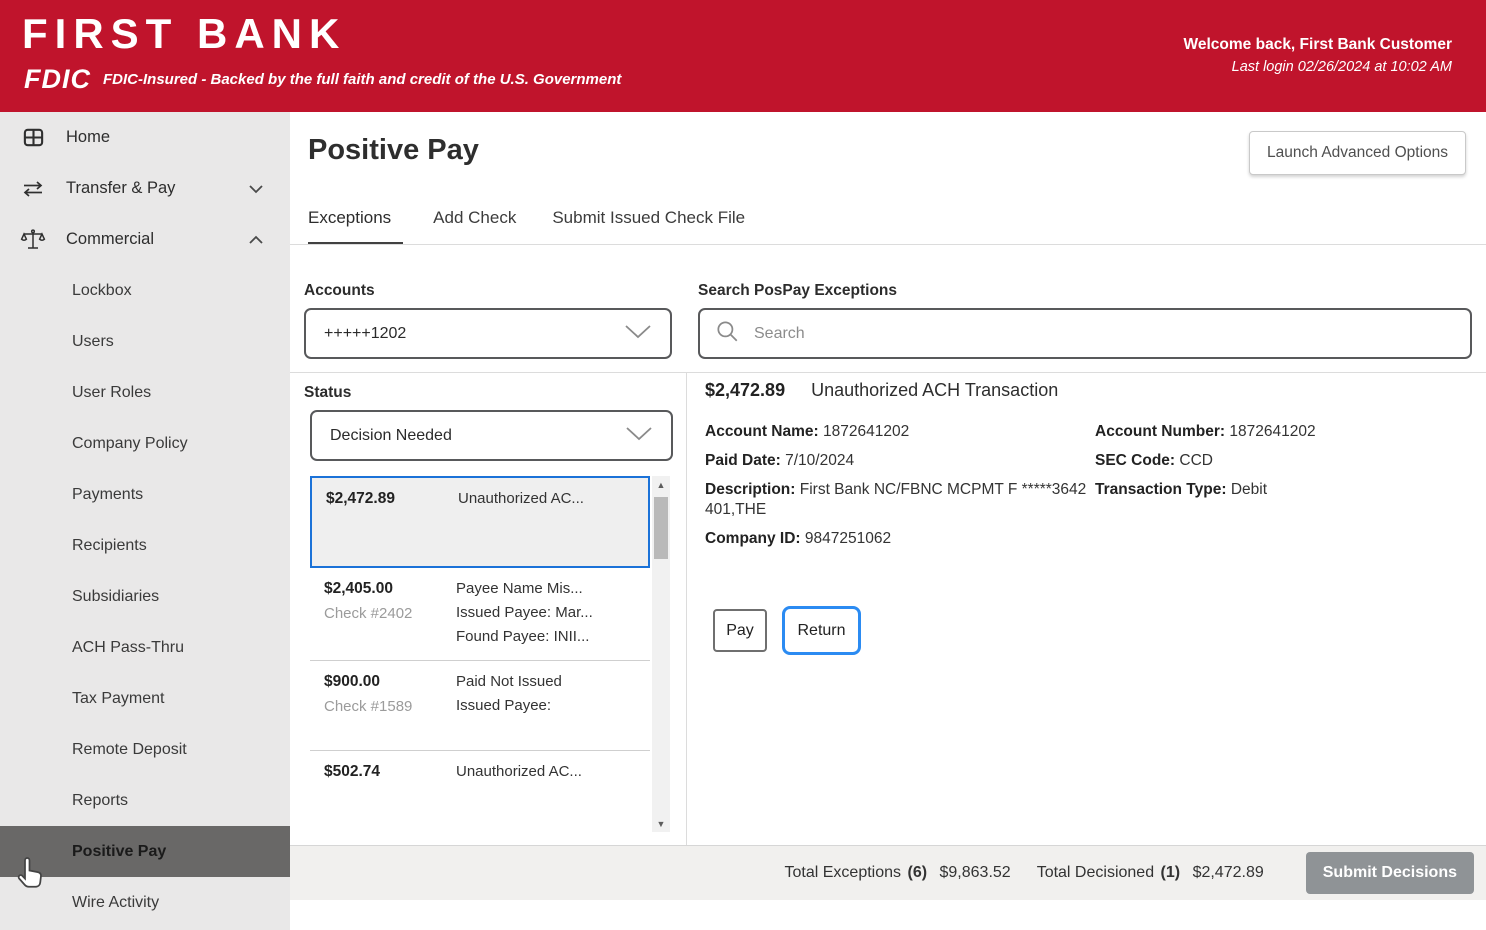  What do you see at coordinates (93, 341) in the screenshot?
I see `sidebar-item-label: Users` at bounding box center [93, 341].